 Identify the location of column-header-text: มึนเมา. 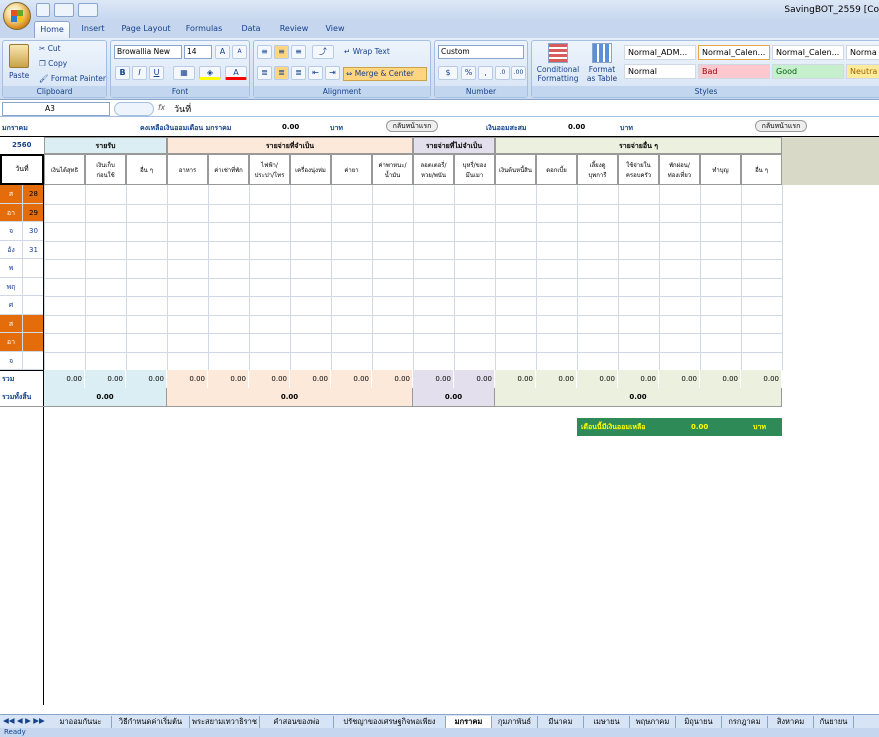
(474, 175).